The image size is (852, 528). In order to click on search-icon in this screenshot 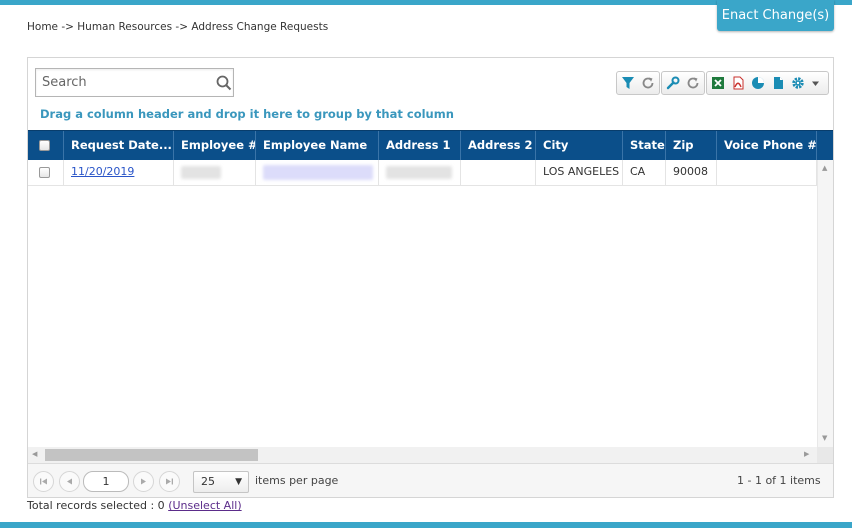, I will do `click(224, 83)`.